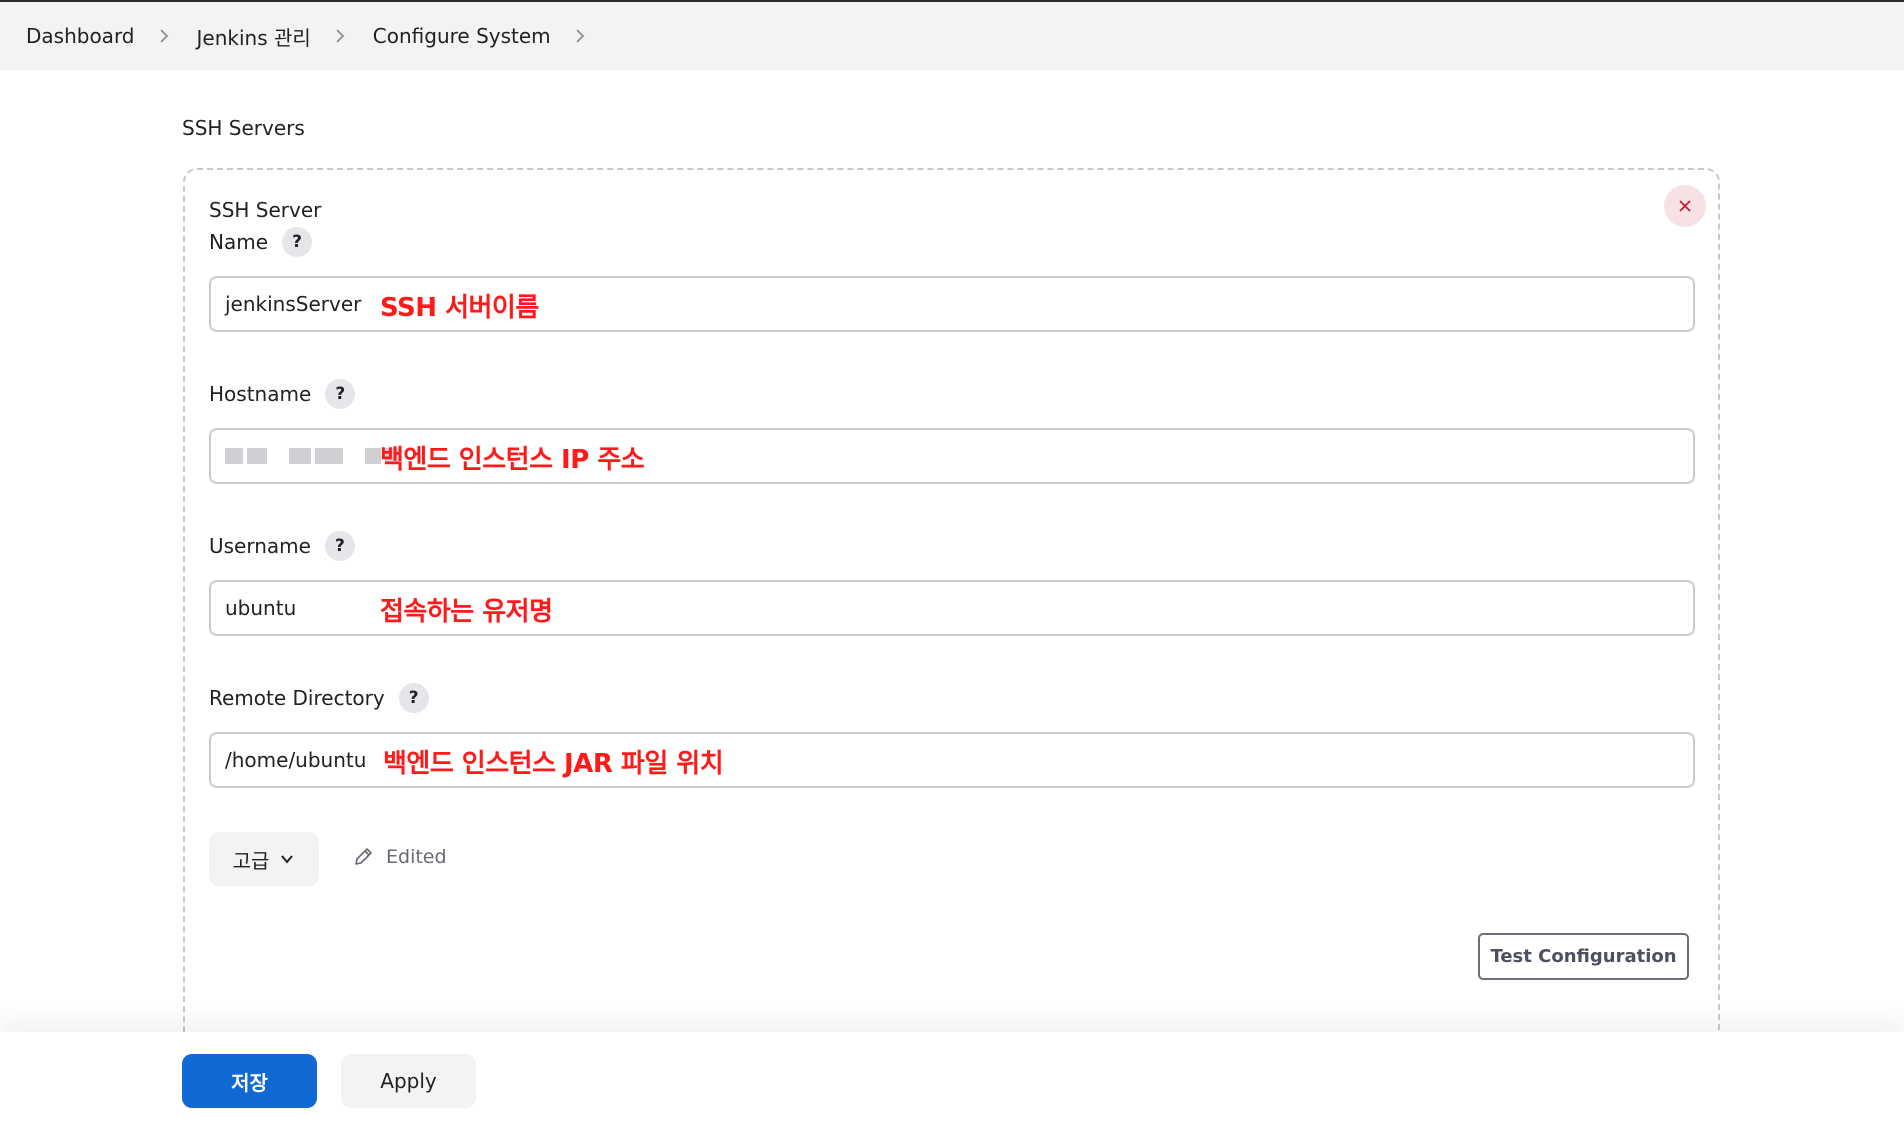  What do you see at coordinates (363, 856) in the screenshot?
I see `pencil-icon` at bounding box center [363, 856].